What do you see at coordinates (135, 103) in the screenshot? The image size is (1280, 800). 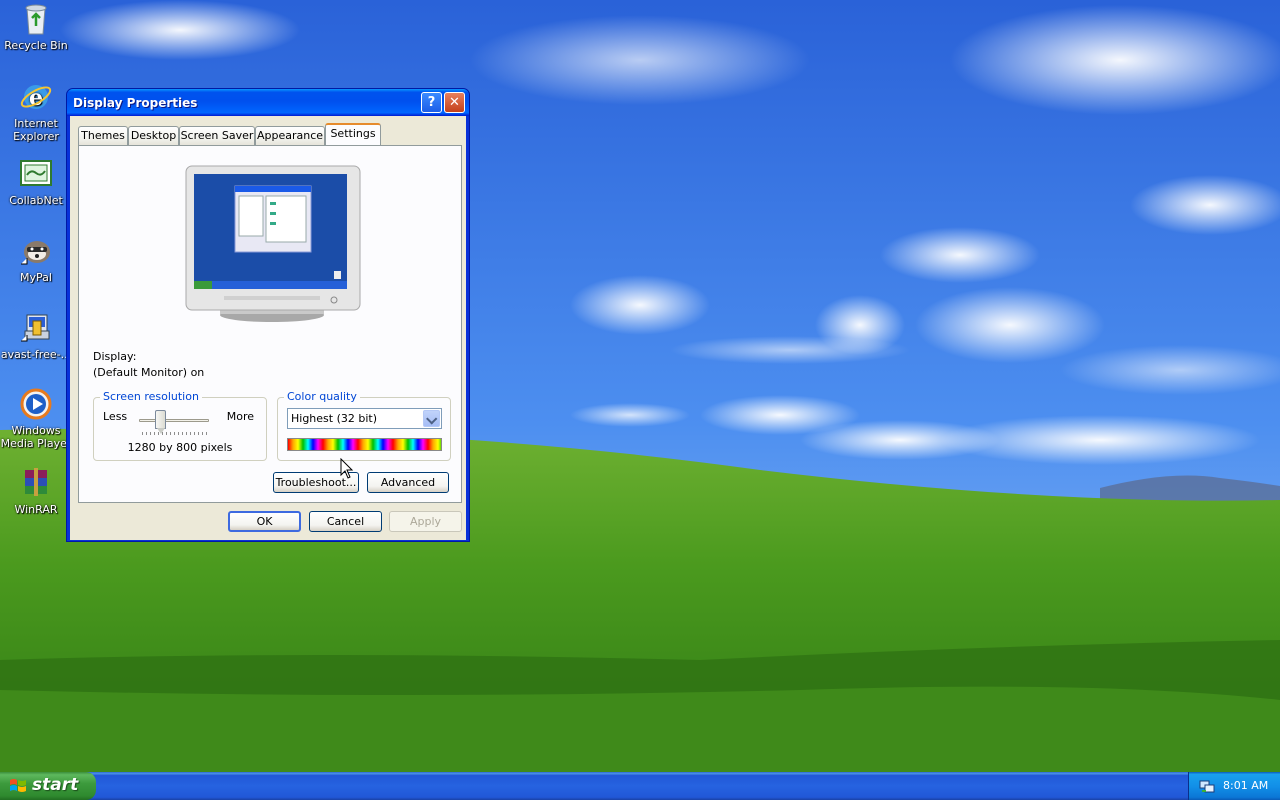 I see `window-title: Display Properties` at bounding box center [135, 103].